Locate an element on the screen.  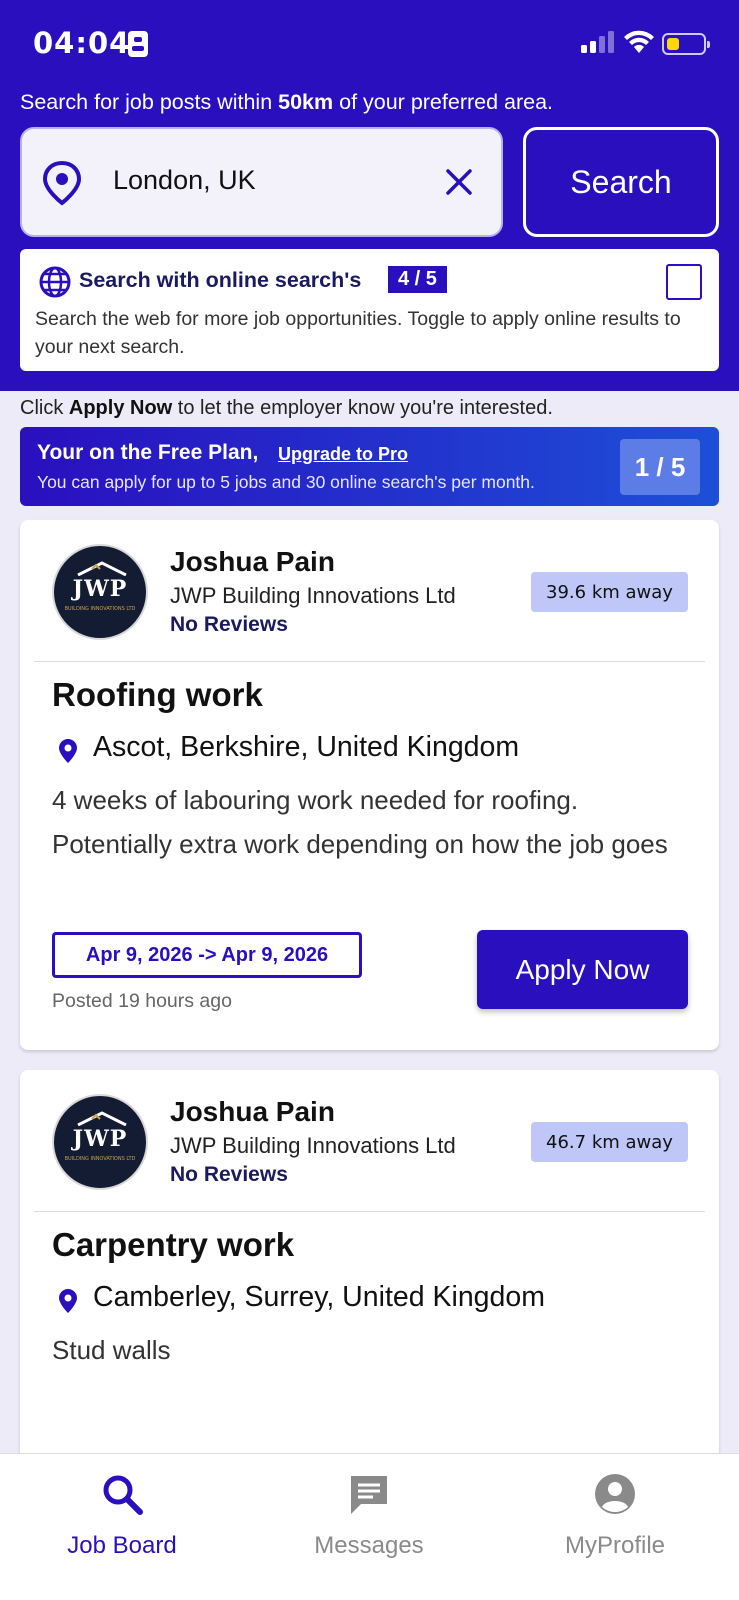
id-badge-icon is located at coordinates (138, 44).